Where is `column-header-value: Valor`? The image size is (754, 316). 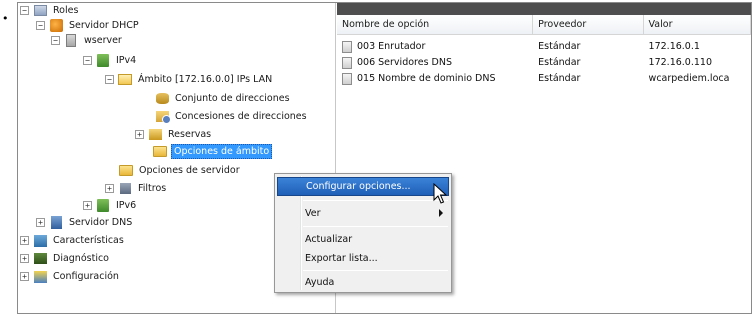
column-header-value: Valor is located at coordinates (697, 24).